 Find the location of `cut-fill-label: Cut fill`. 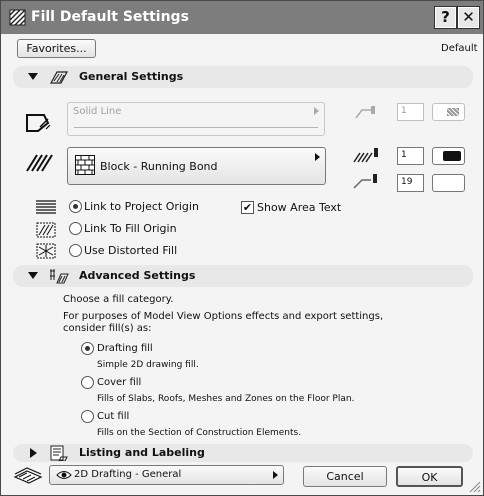

cut-fill-label: Cut fill is located at coordinates (113, 416).